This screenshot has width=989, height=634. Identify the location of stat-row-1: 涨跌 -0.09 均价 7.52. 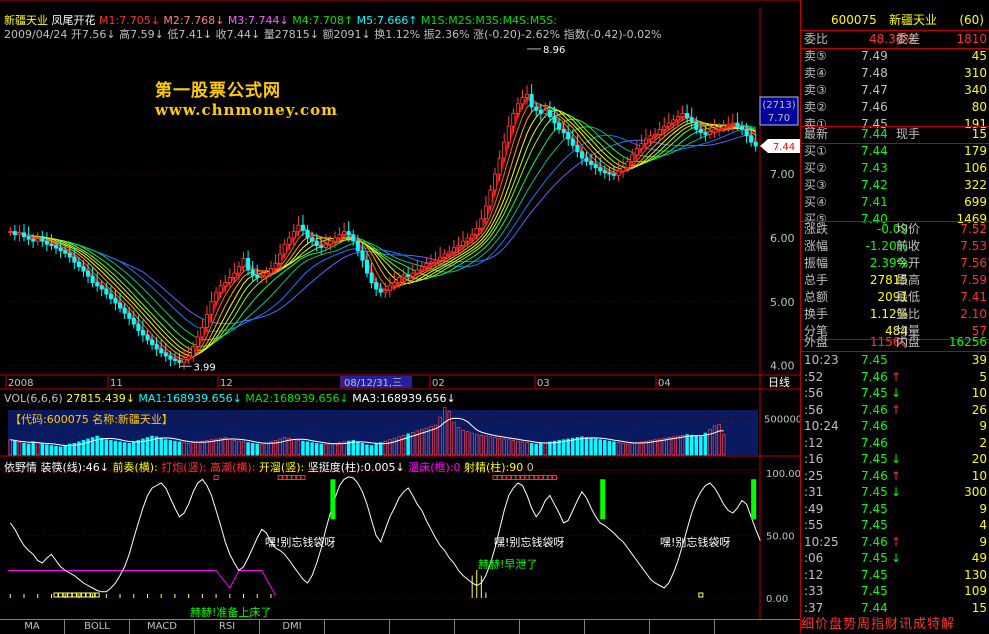
(895, 229).